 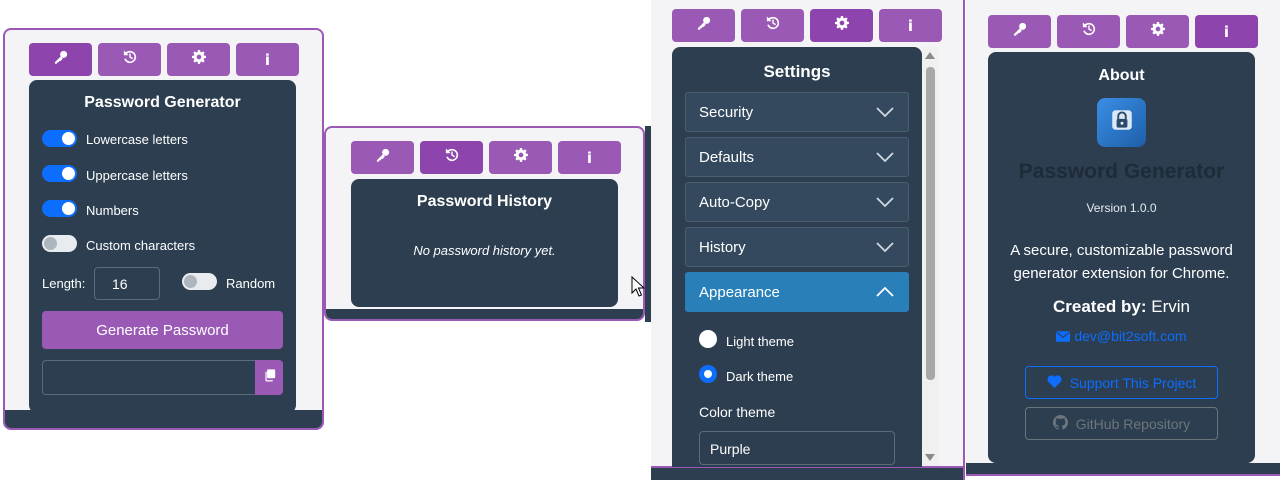 What do you see at coordinates (734, 202) in the screenshot?
I see `accordion-auto-copy-label: Auto-Copy` at bounding box center [734, 202].